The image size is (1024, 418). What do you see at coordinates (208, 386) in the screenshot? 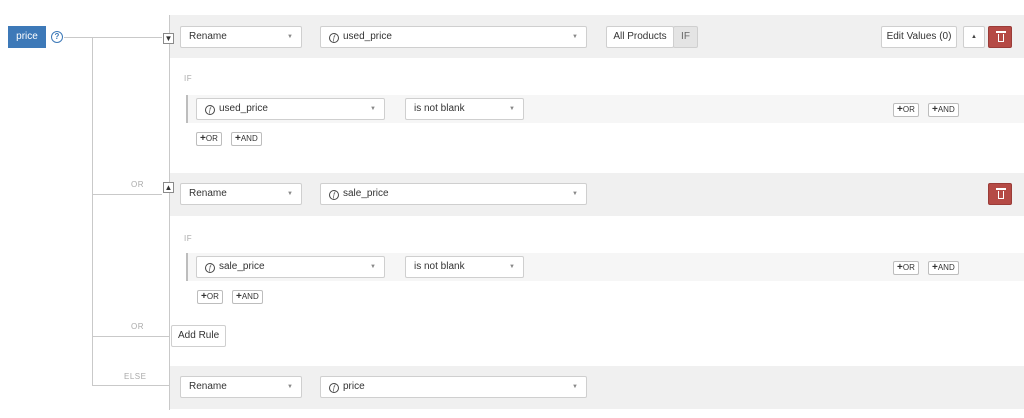
I see `else-action-value: Rename` at bounding box center [208, 386].